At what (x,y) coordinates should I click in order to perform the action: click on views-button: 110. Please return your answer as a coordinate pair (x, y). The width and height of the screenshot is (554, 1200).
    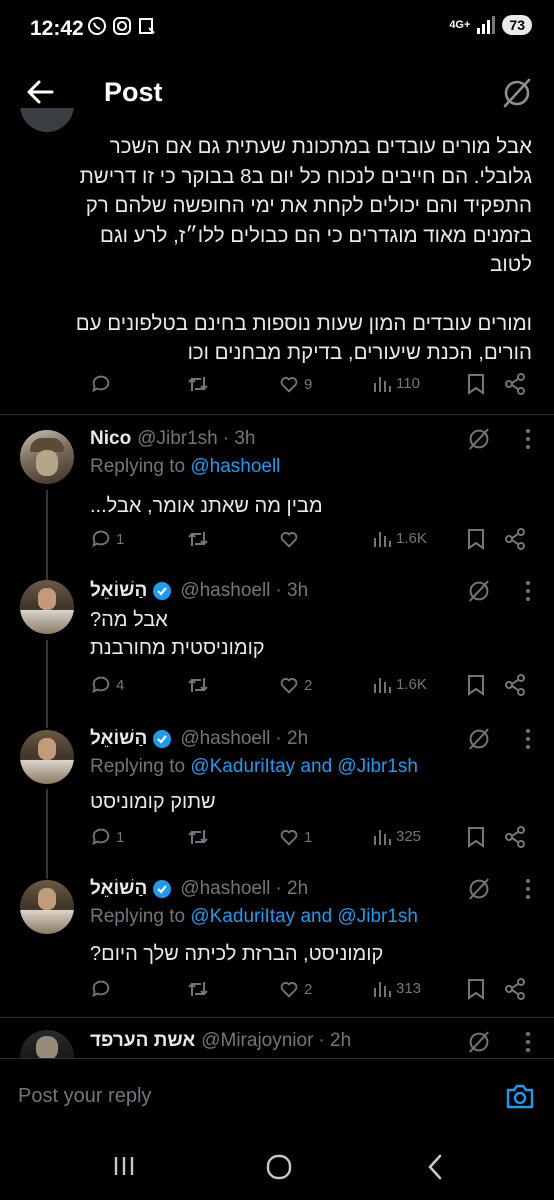
    Looking at the image, I should click on (396, 383).